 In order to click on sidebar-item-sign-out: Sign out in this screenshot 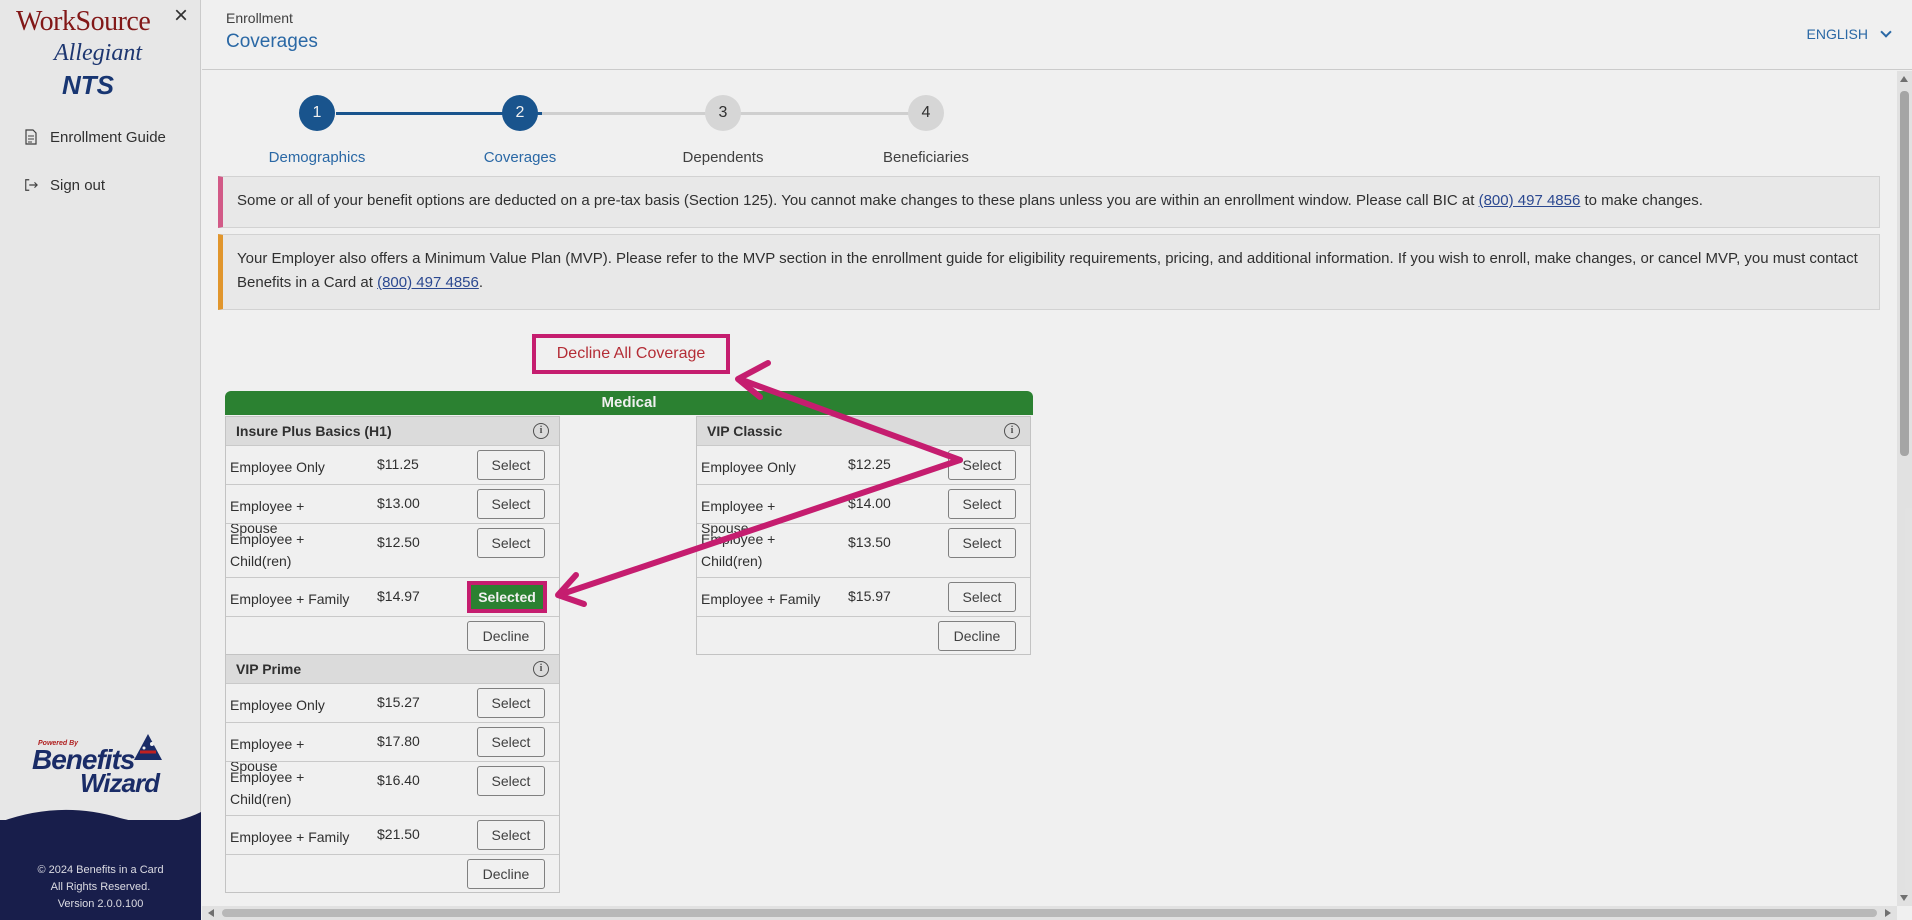, I will do `click(64, 185)`.